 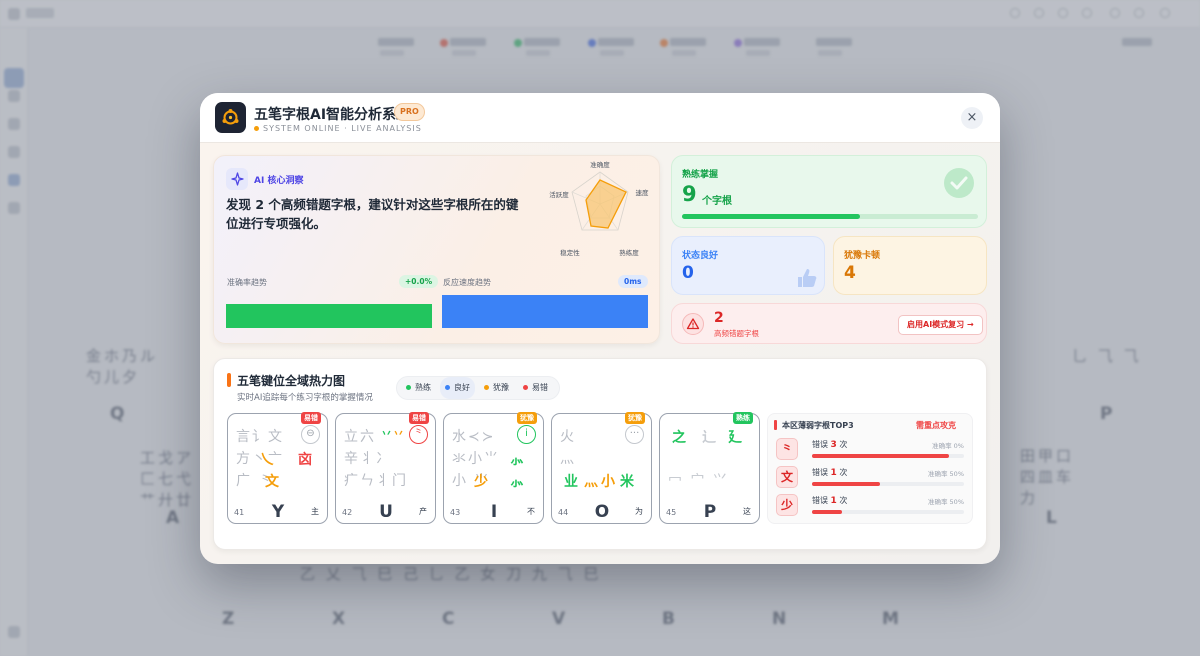 I want to click on weak-roots-title: 本区薄弱字根TOP3, so click(x=818, y=425).